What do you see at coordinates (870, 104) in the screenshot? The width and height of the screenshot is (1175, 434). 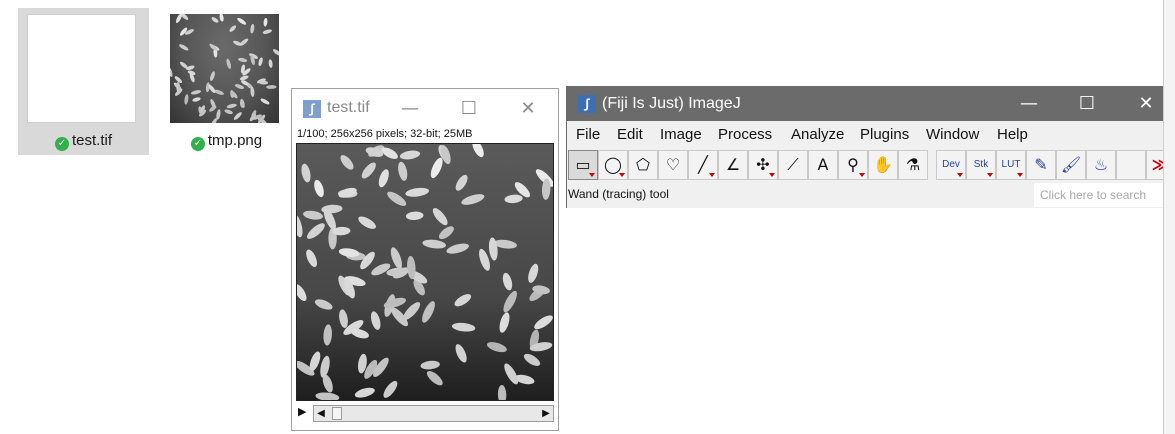 I see `imagej-titlebar: ʃ (Fiji Is Just) ImageJ — ☐ ✕` at bounding box center [870, 104].